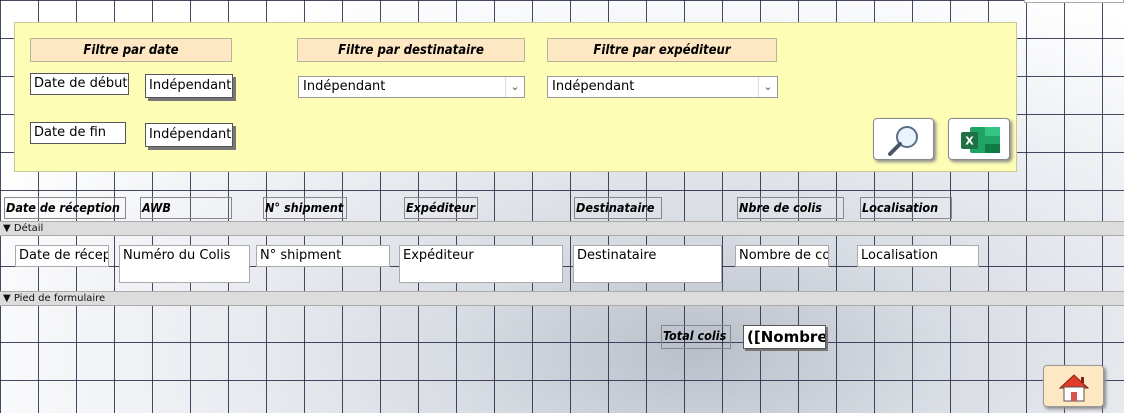 The image size is (1124, 413). I want to click on date-filter-header: Filtre par date, so click(131, 50).